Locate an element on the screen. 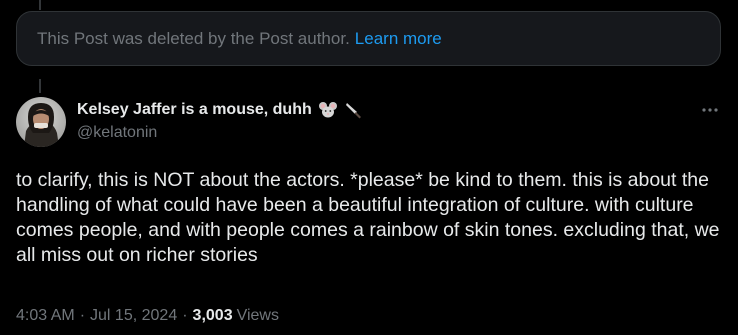 This screenshot has height=335, width=738. knife-icon is located at coordinates (354, 110).